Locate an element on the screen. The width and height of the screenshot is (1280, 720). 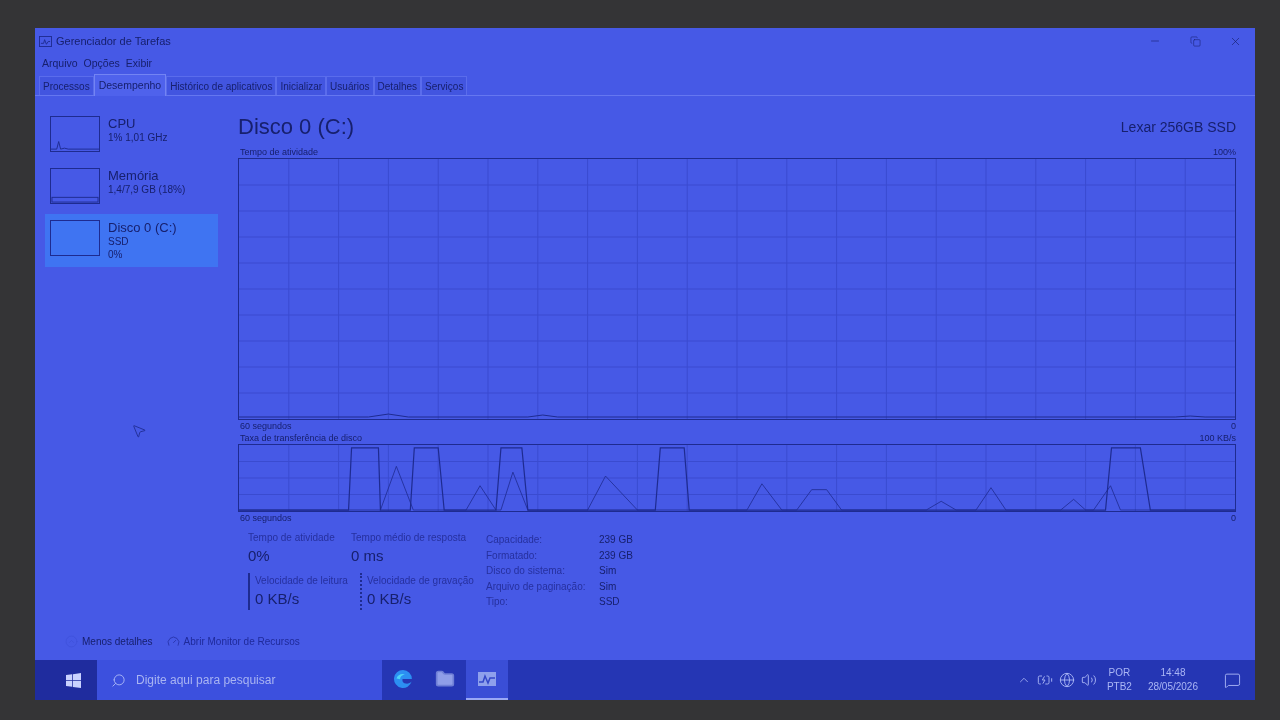
tab: Desempenho is located at coordinates (130, 85).